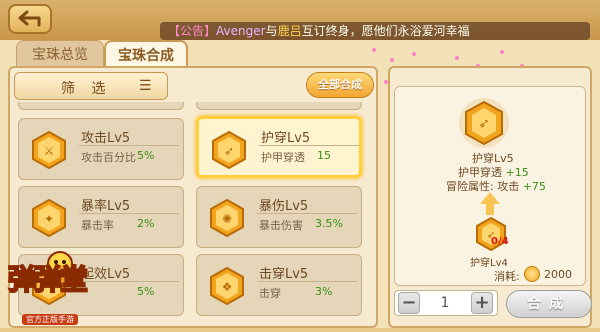 This screenshot has width=600, height=332. Describe the element at coordinates (329, 223) in the screenshot. I see `gem-value: 3.5%` at that location.